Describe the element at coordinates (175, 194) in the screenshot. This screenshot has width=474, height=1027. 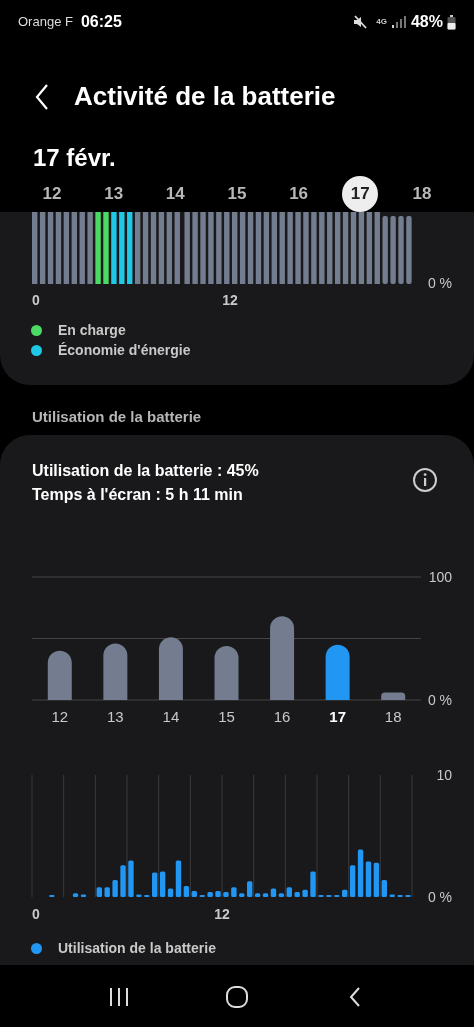
I see `day-tab: 14` at that location.